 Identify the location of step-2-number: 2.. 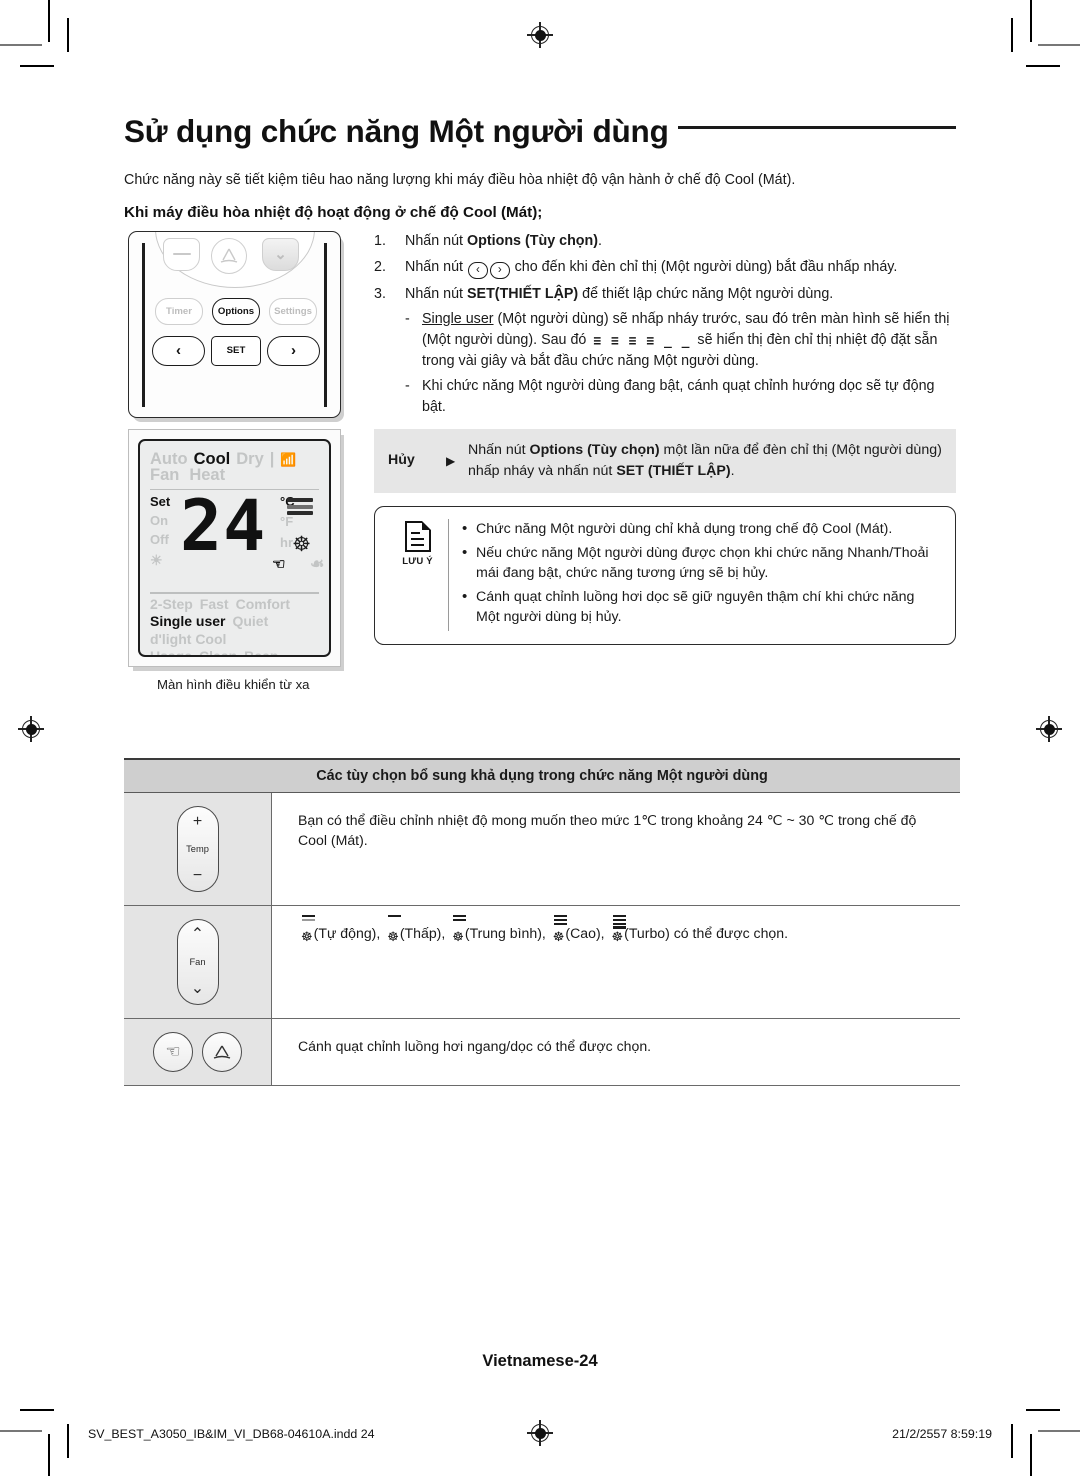
(380, 266).